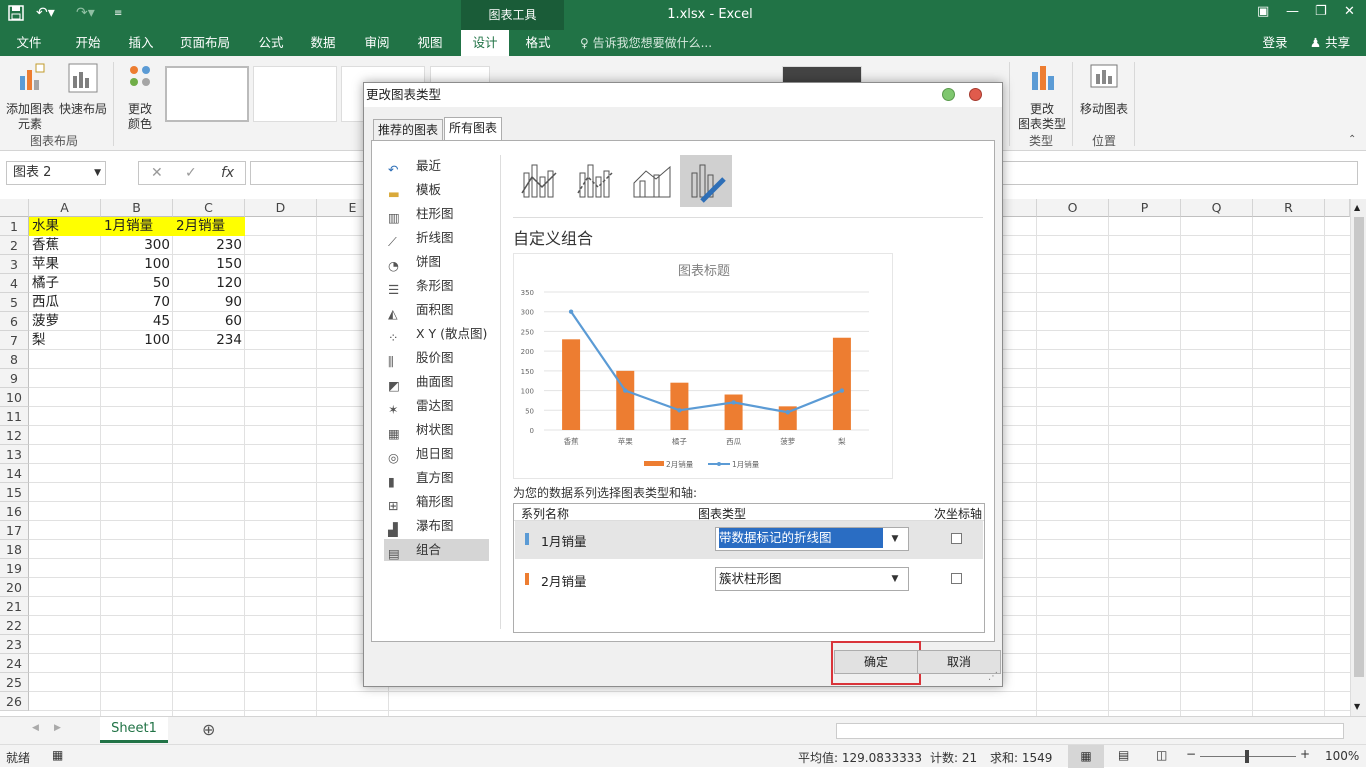 The height and width of the screenshot is (768, 1366). Describe the element at coordinates (1342, 756) in the screenshot. I see `zoom-level: 100%` at that location.